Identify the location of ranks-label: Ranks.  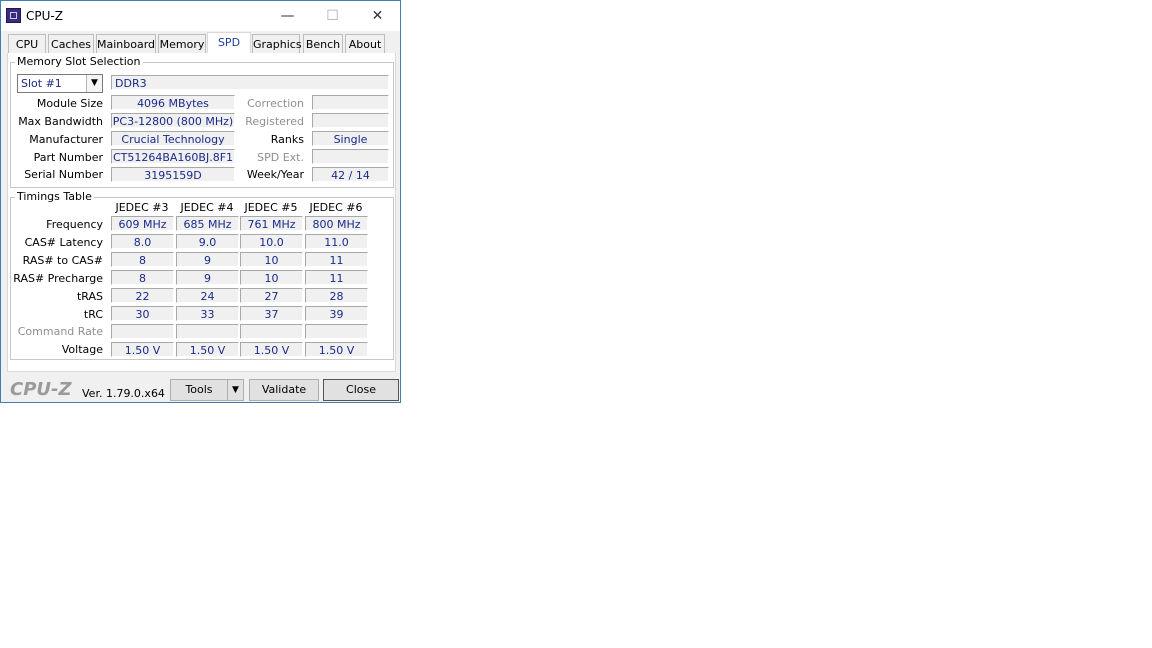
(287, 139).